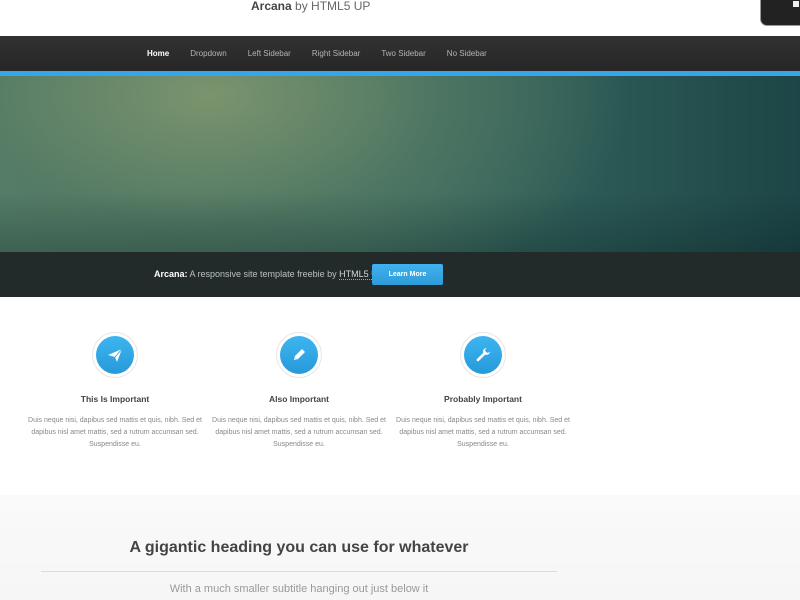 This screenshot has height=600, width=800. Describe the element at coordinates (299, 571) in the screenshot. I see `section-divider` at that location.